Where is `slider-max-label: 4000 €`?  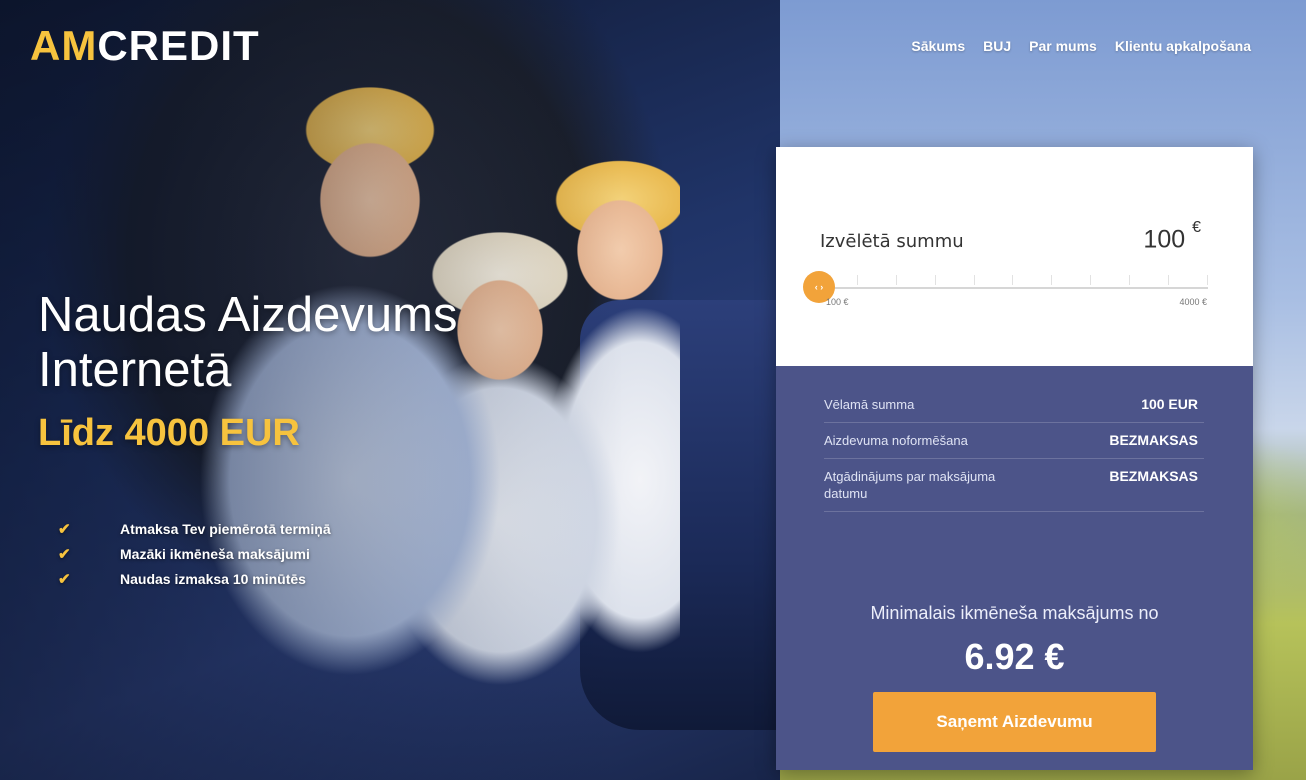
slider-max-label: 4000 € is located at coordinates (1193, 302).